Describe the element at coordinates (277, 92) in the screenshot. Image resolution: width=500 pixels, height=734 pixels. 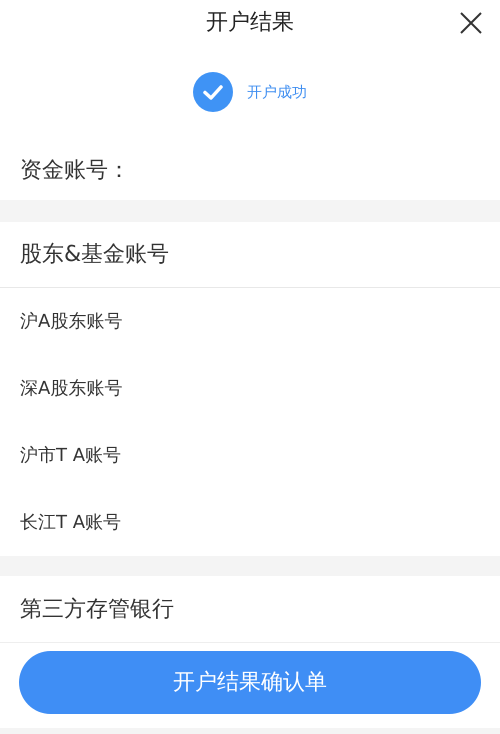
I see `status-text: 开户成功` at that location.